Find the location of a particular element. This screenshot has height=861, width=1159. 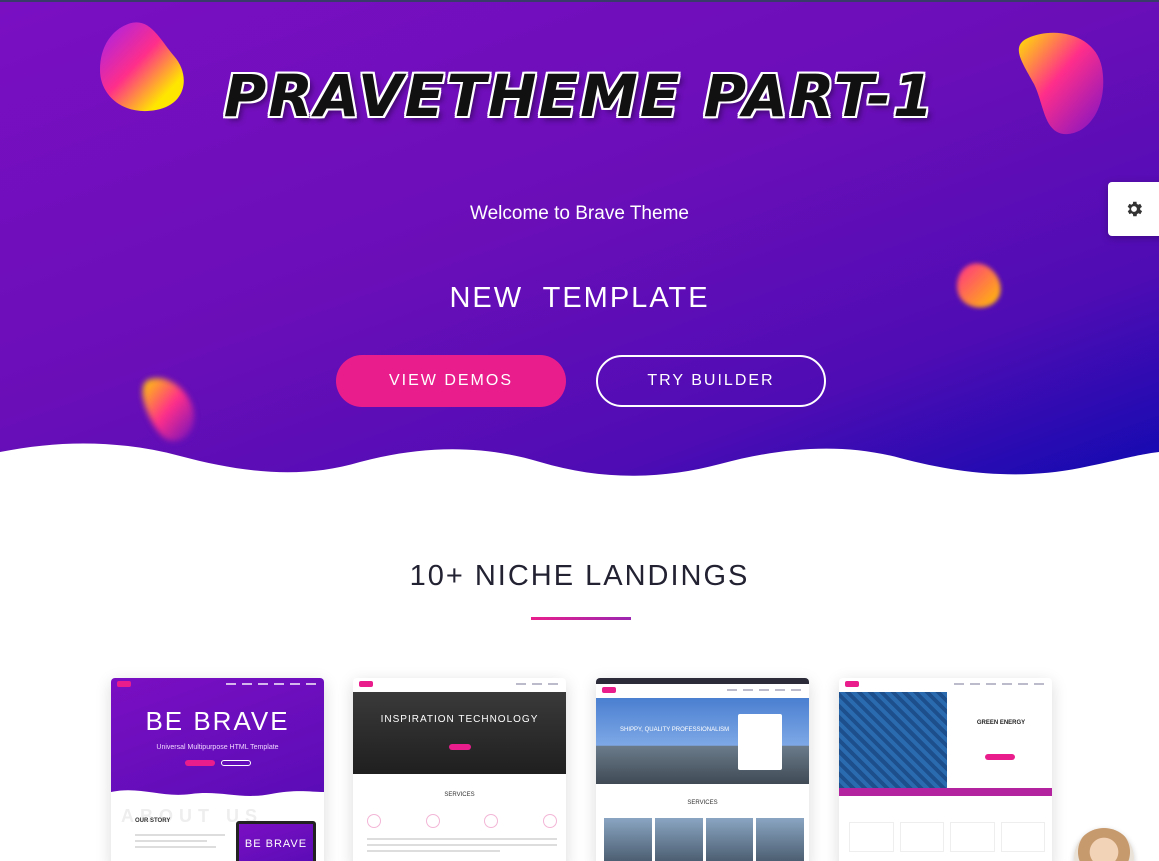

gear-icon is located at coordinates (1135, 209).